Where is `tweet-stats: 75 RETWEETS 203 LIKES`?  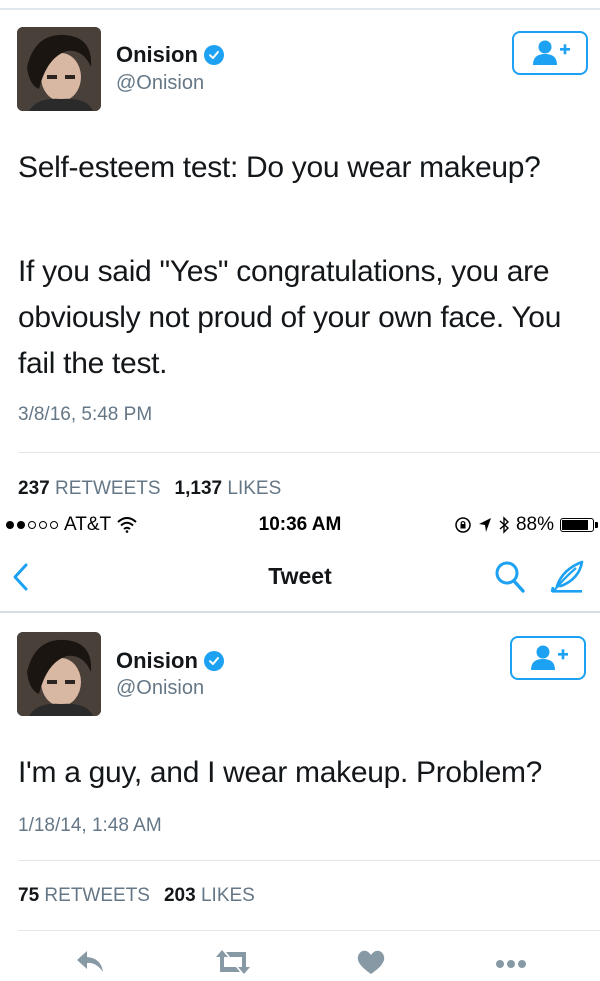 tweet-stats: 75 RETWEETS 203 LIKES is located at coordinates (136, 896).